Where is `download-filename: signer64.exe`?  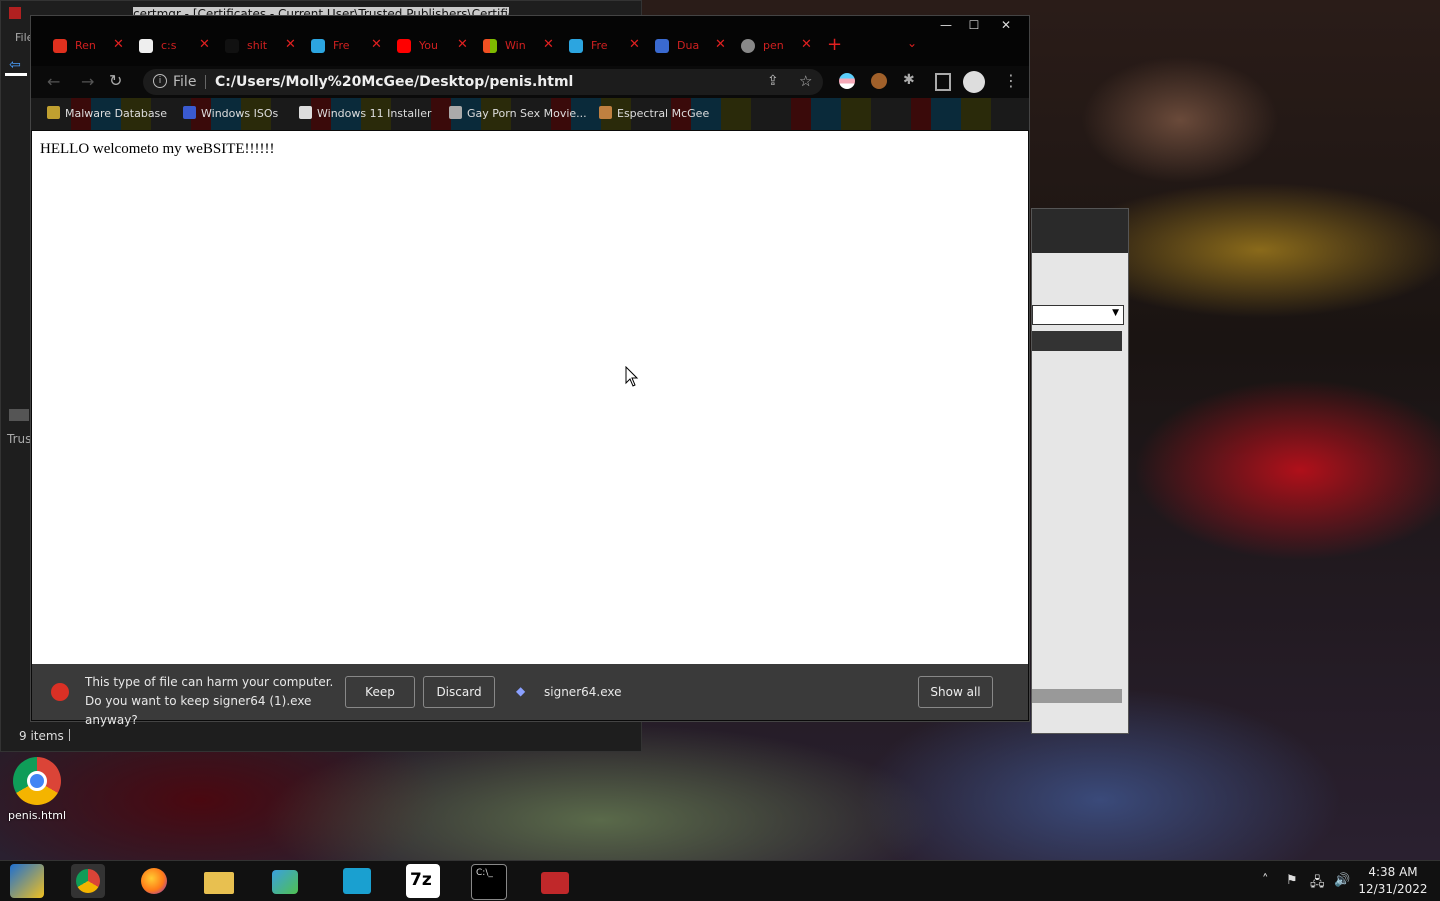 download-filename: signer64.exe is located at coordinates (583, 692).